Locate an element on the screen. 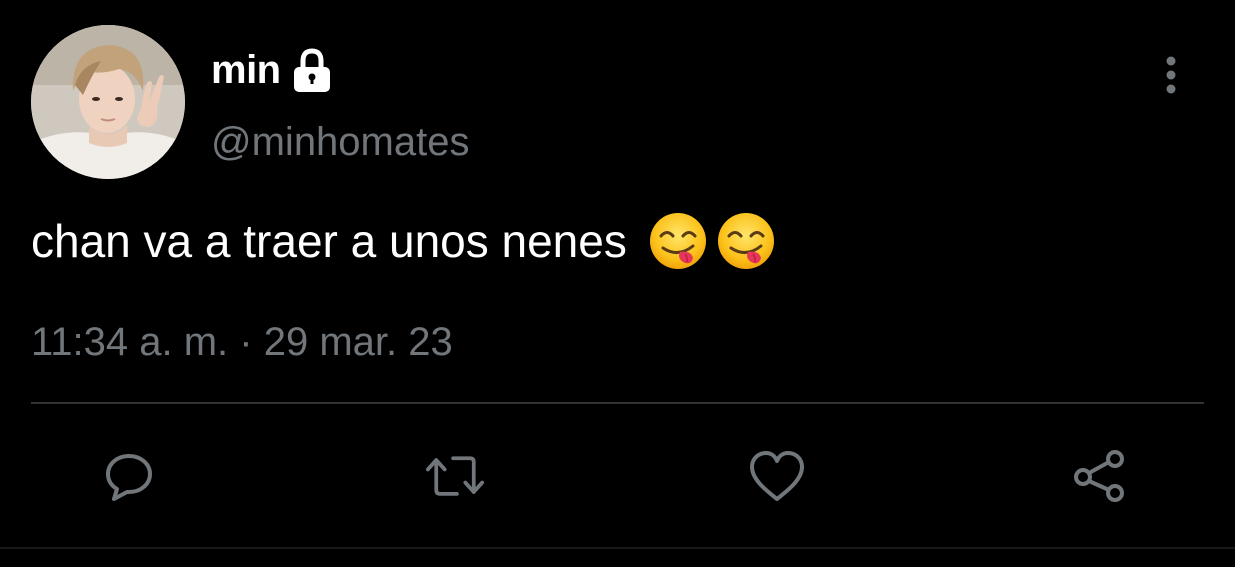  more-options-button is located at coordinates (1171, 75).